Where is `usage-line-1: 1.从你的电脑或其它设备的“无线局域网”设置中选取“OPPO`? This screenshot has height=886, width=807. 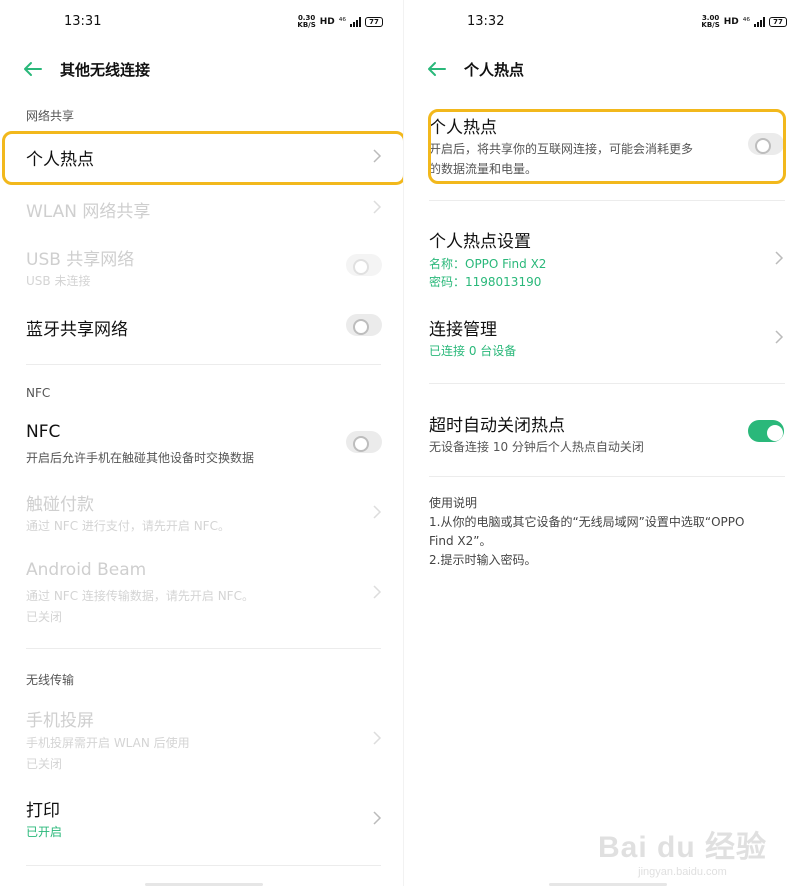
usage-line-1: 1.从你的电脑或其它设备的“无线局域网”设置中选取“OPPO is located at coordinates (587, 522).